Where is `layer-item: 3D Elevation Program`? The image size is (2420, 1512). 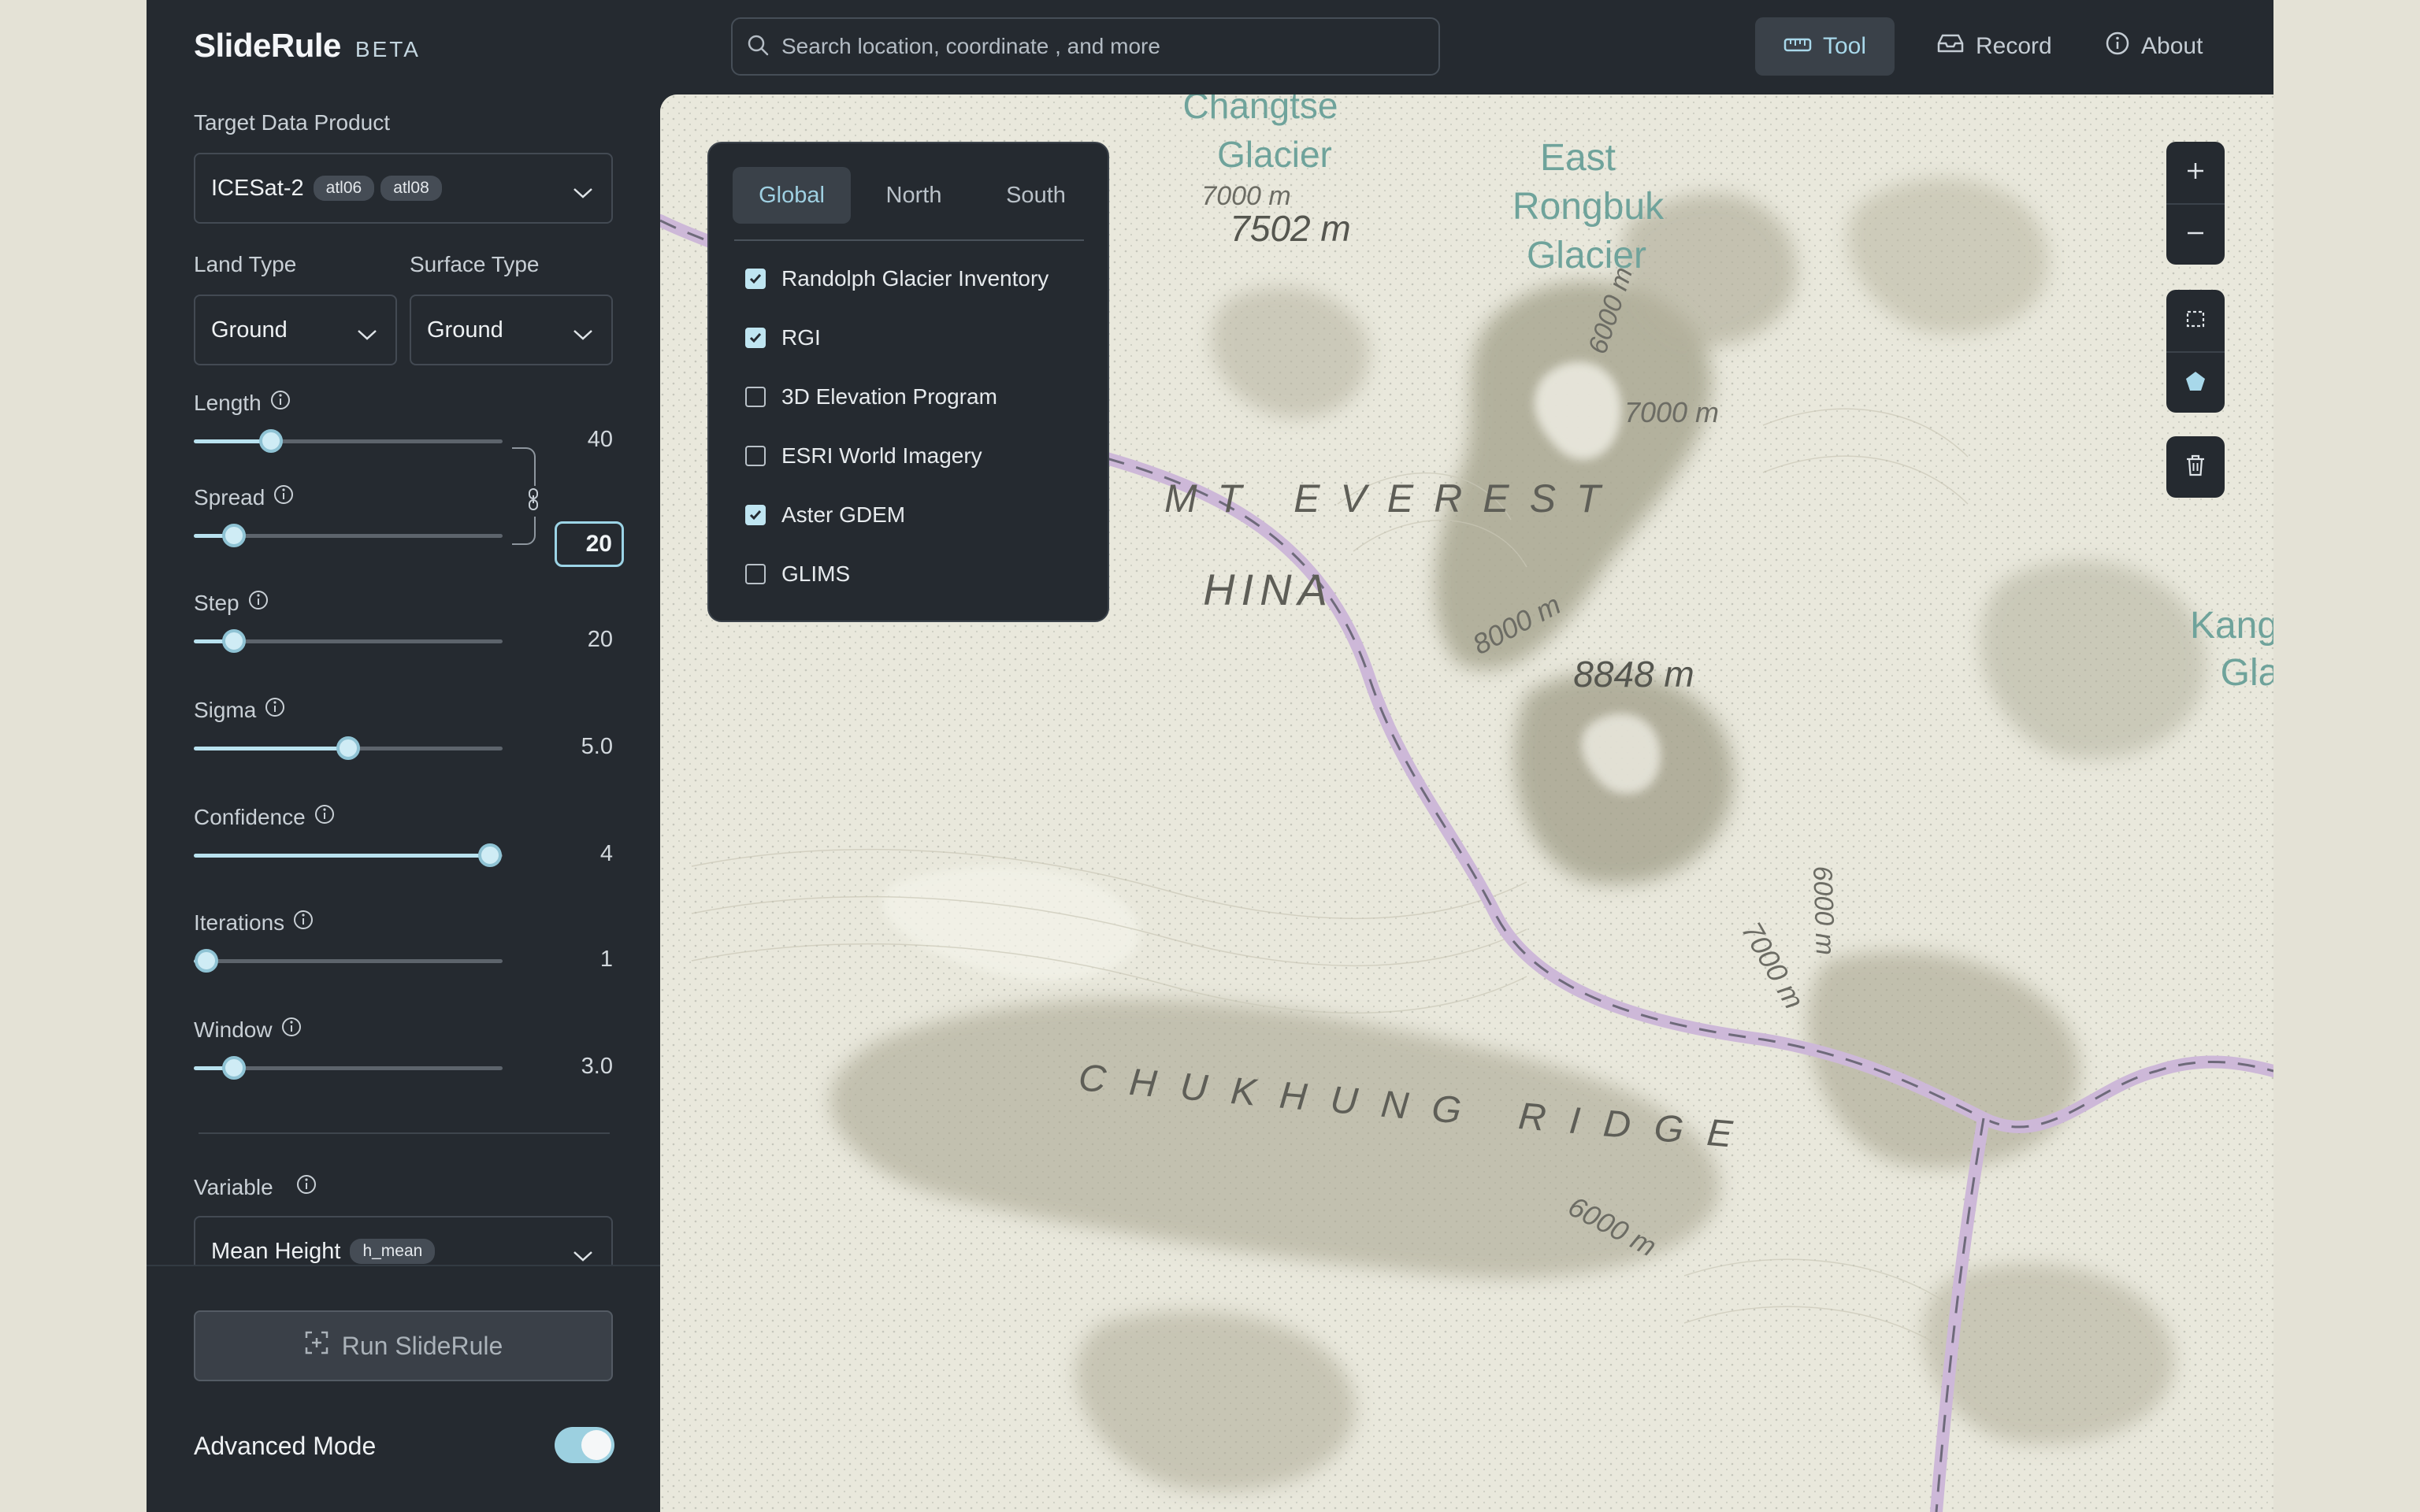 layer-item: 3D Elevation Program is located at coordinates (871, 397).